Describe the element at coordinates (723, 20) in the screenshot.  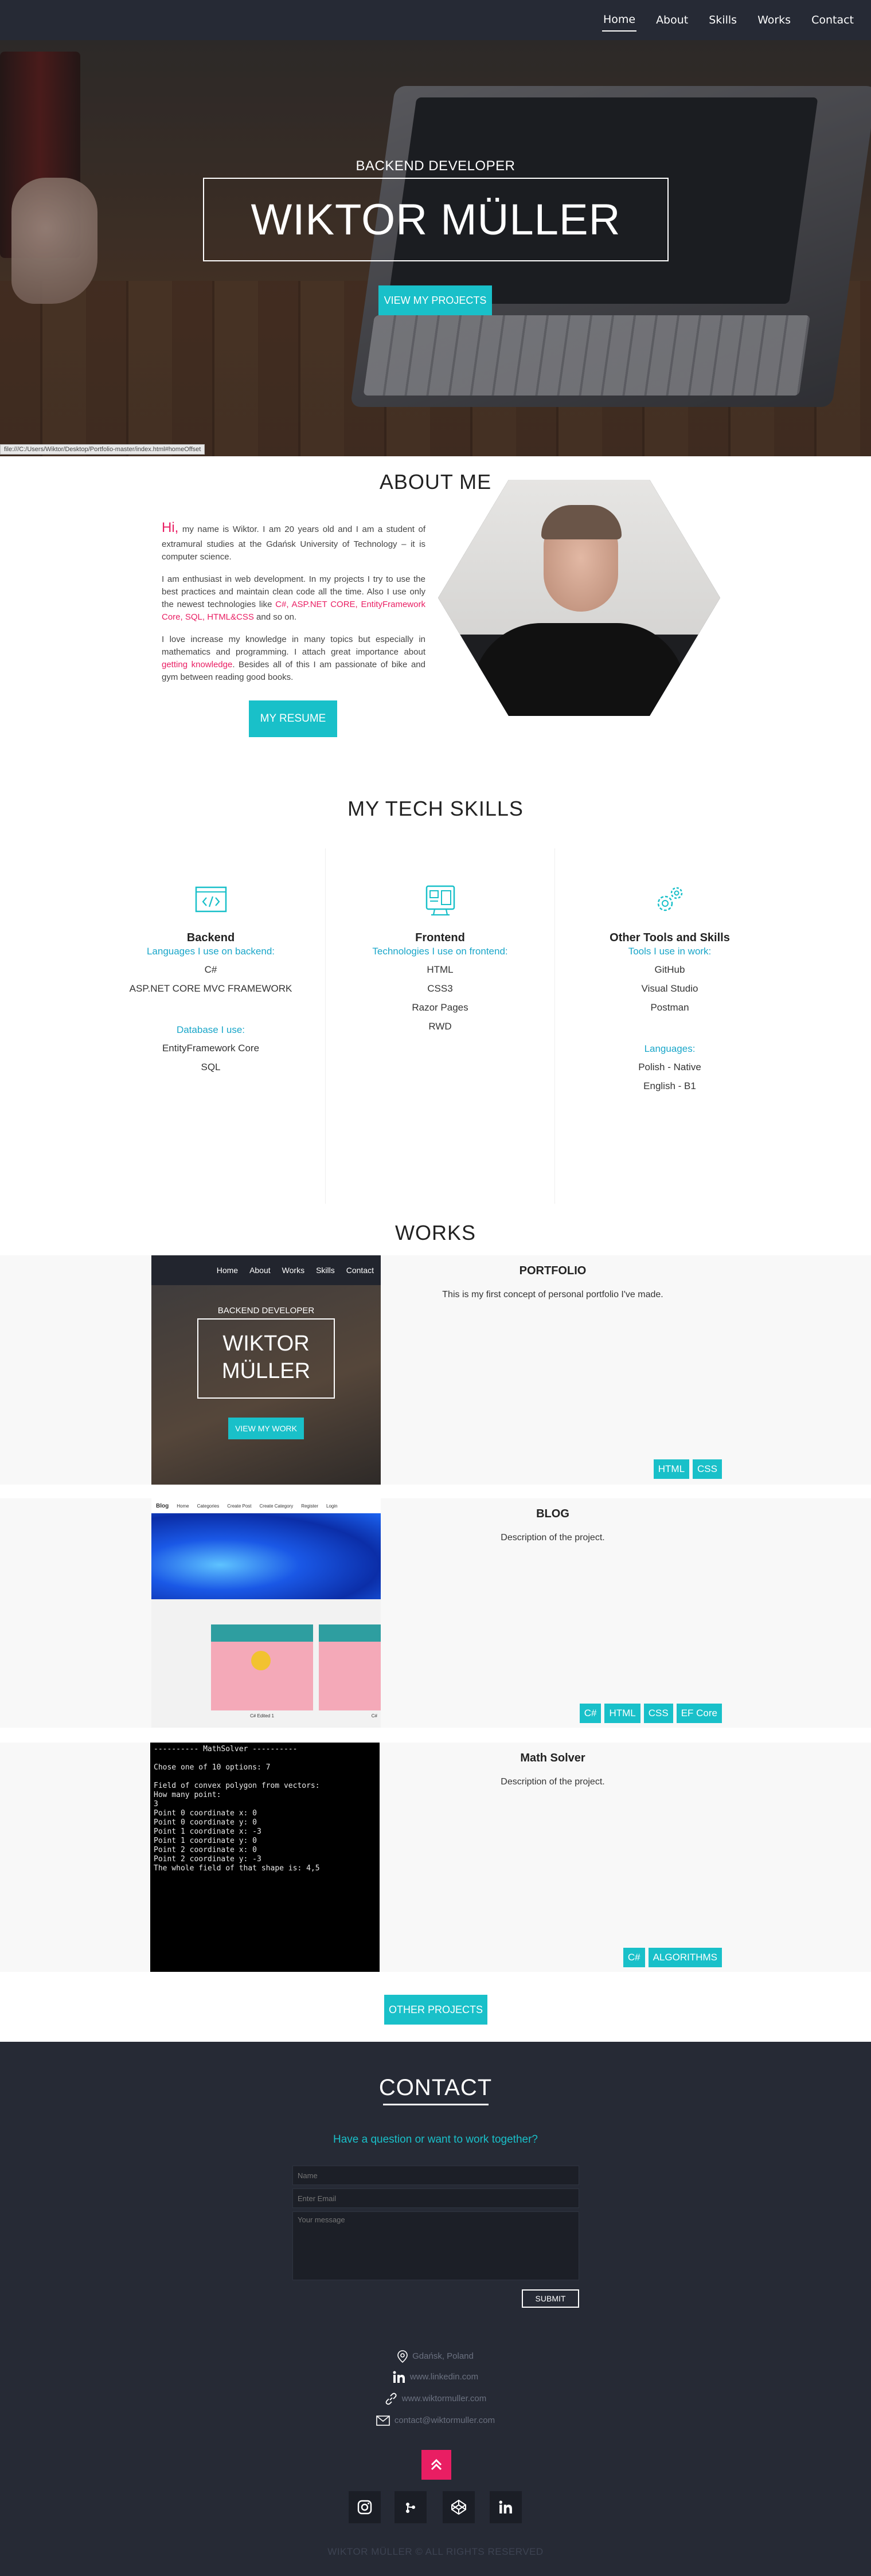
I see `nav-skills: Skills` at that location.